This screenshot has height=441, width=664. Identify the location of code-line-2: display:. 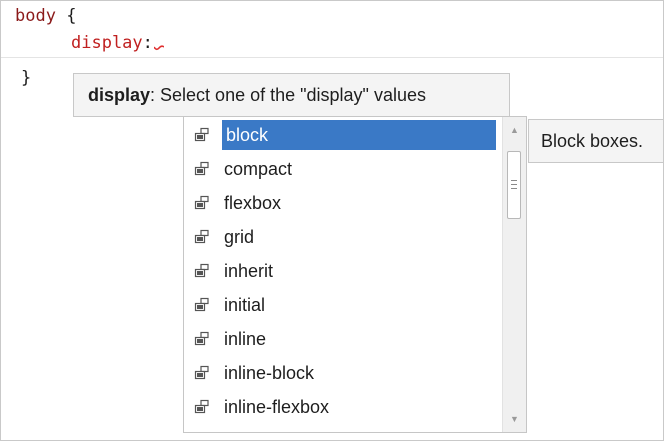
(117, 43).